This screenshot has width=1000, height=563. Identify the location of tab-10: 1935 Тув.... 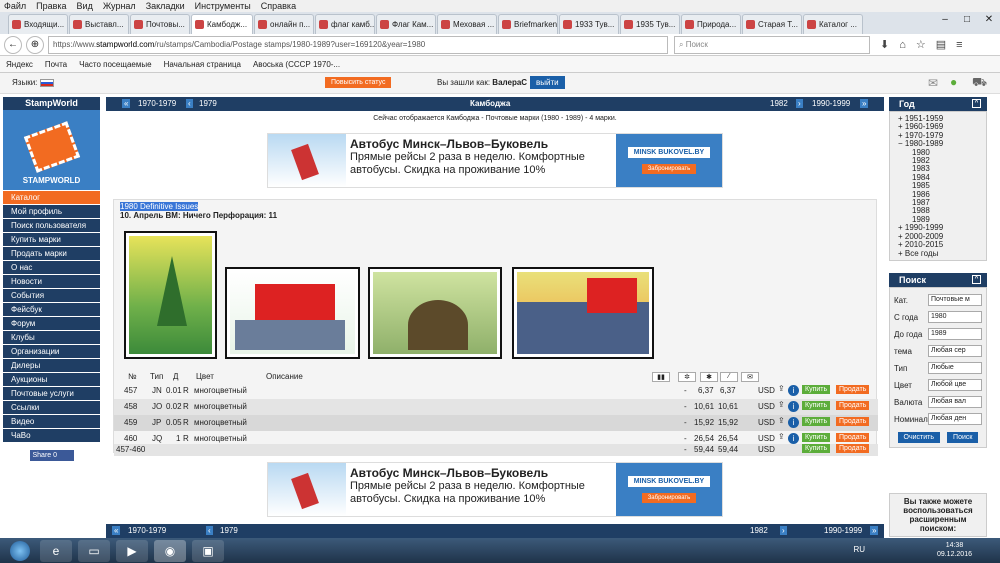
(650, 24).